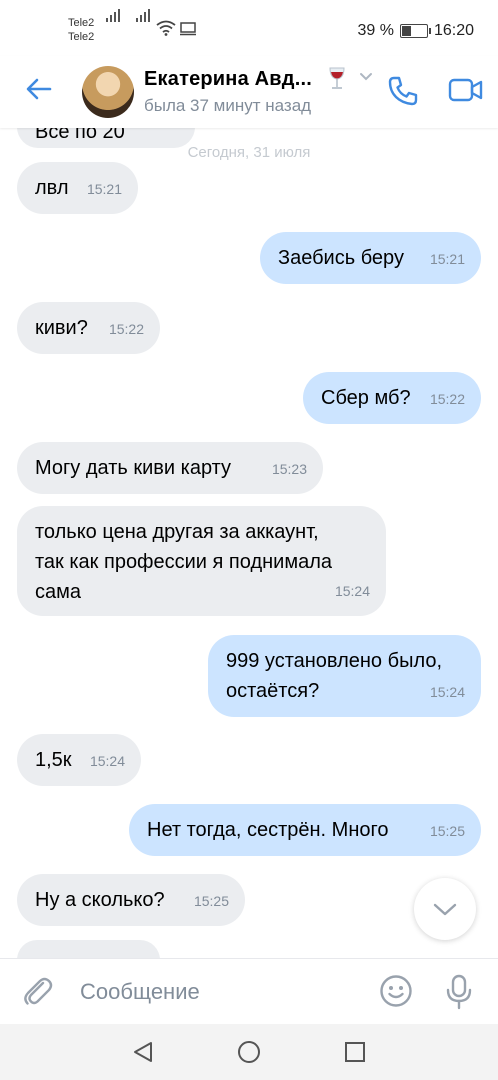 This screenshot has width=498, height=1080. I want to click on last-seen-status: была 37 минут назад, so click(228, 105).